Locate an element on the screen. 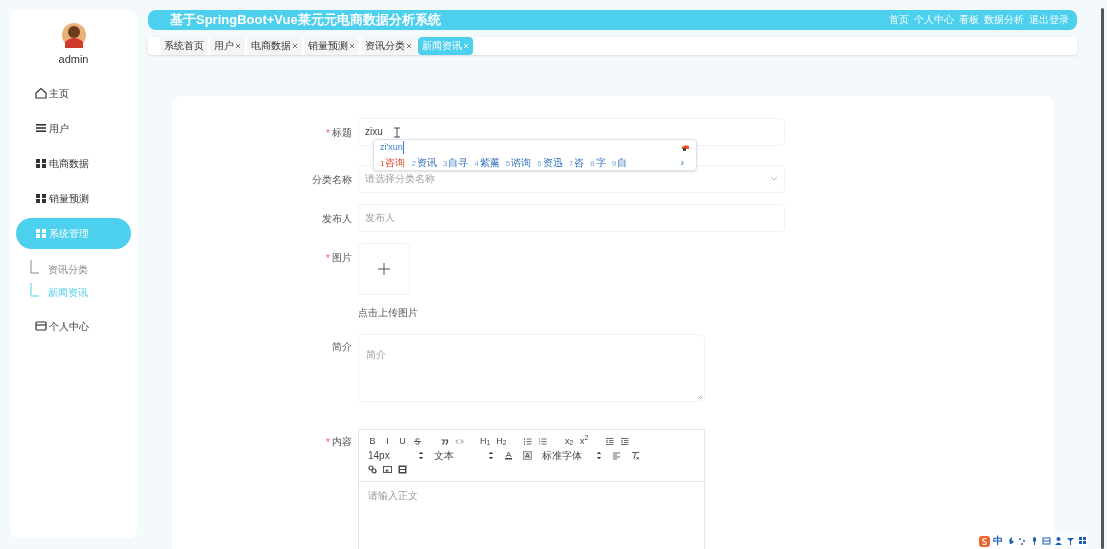  avatar-icon is located at coordinates (73, 35).